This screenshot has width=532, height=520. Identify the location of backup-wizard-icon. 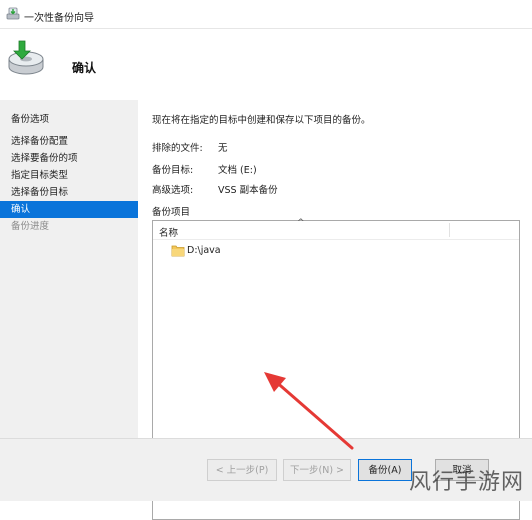
(13, 13).